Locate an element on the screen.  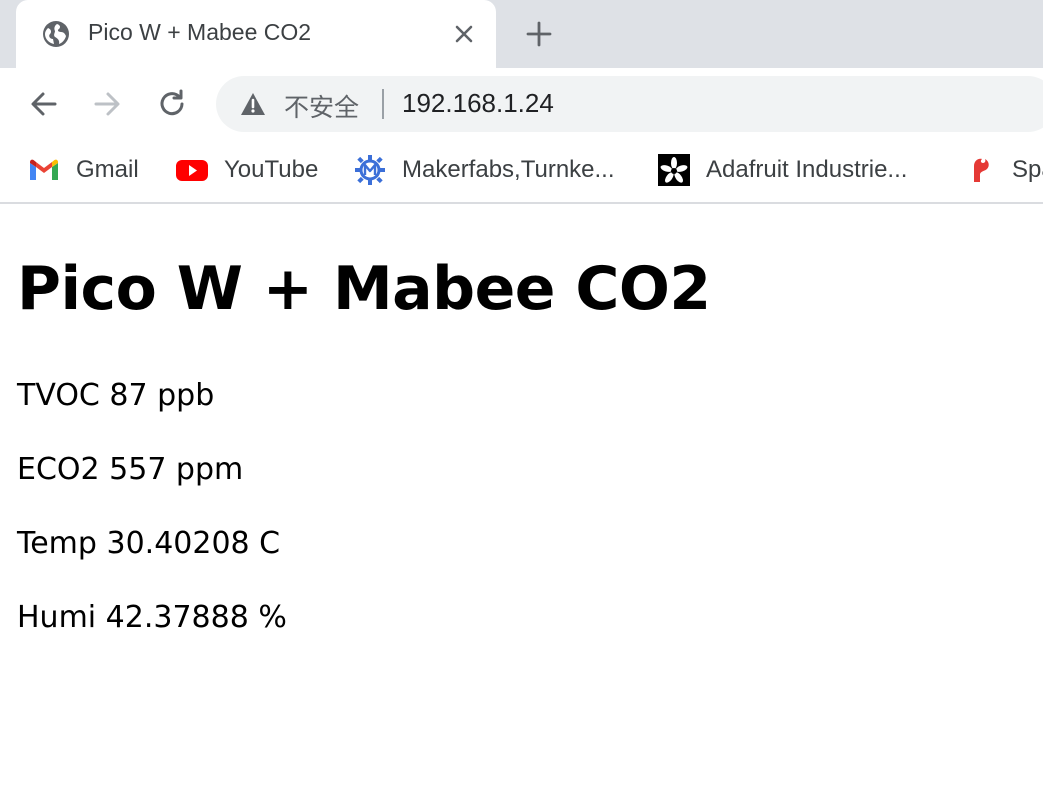
reload-icon is located at coordinates (172, 104).